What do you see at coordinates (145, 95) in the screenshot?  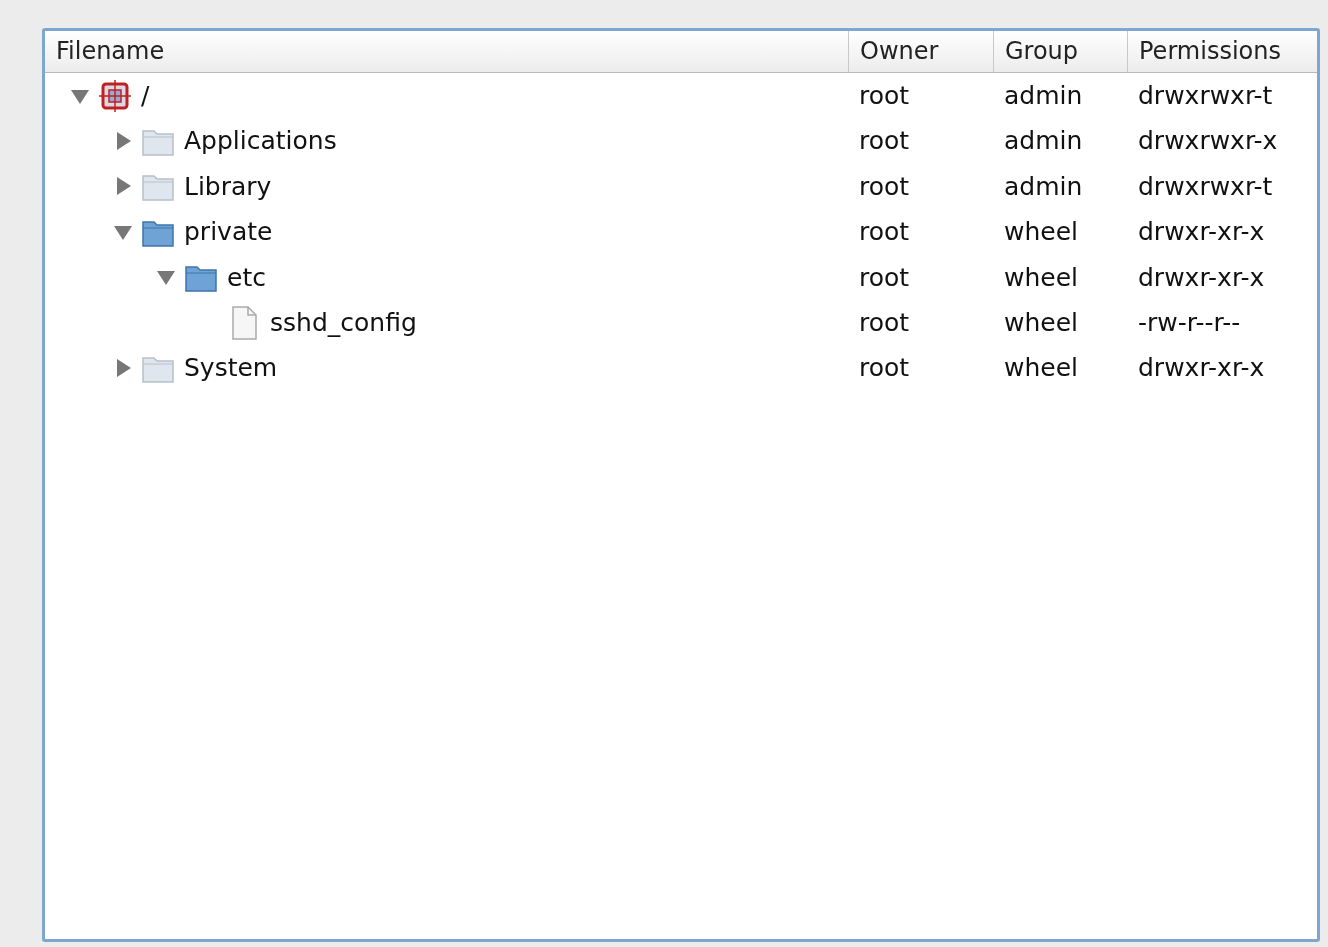 I see `file-name: /` at bounding box center [145, 95].